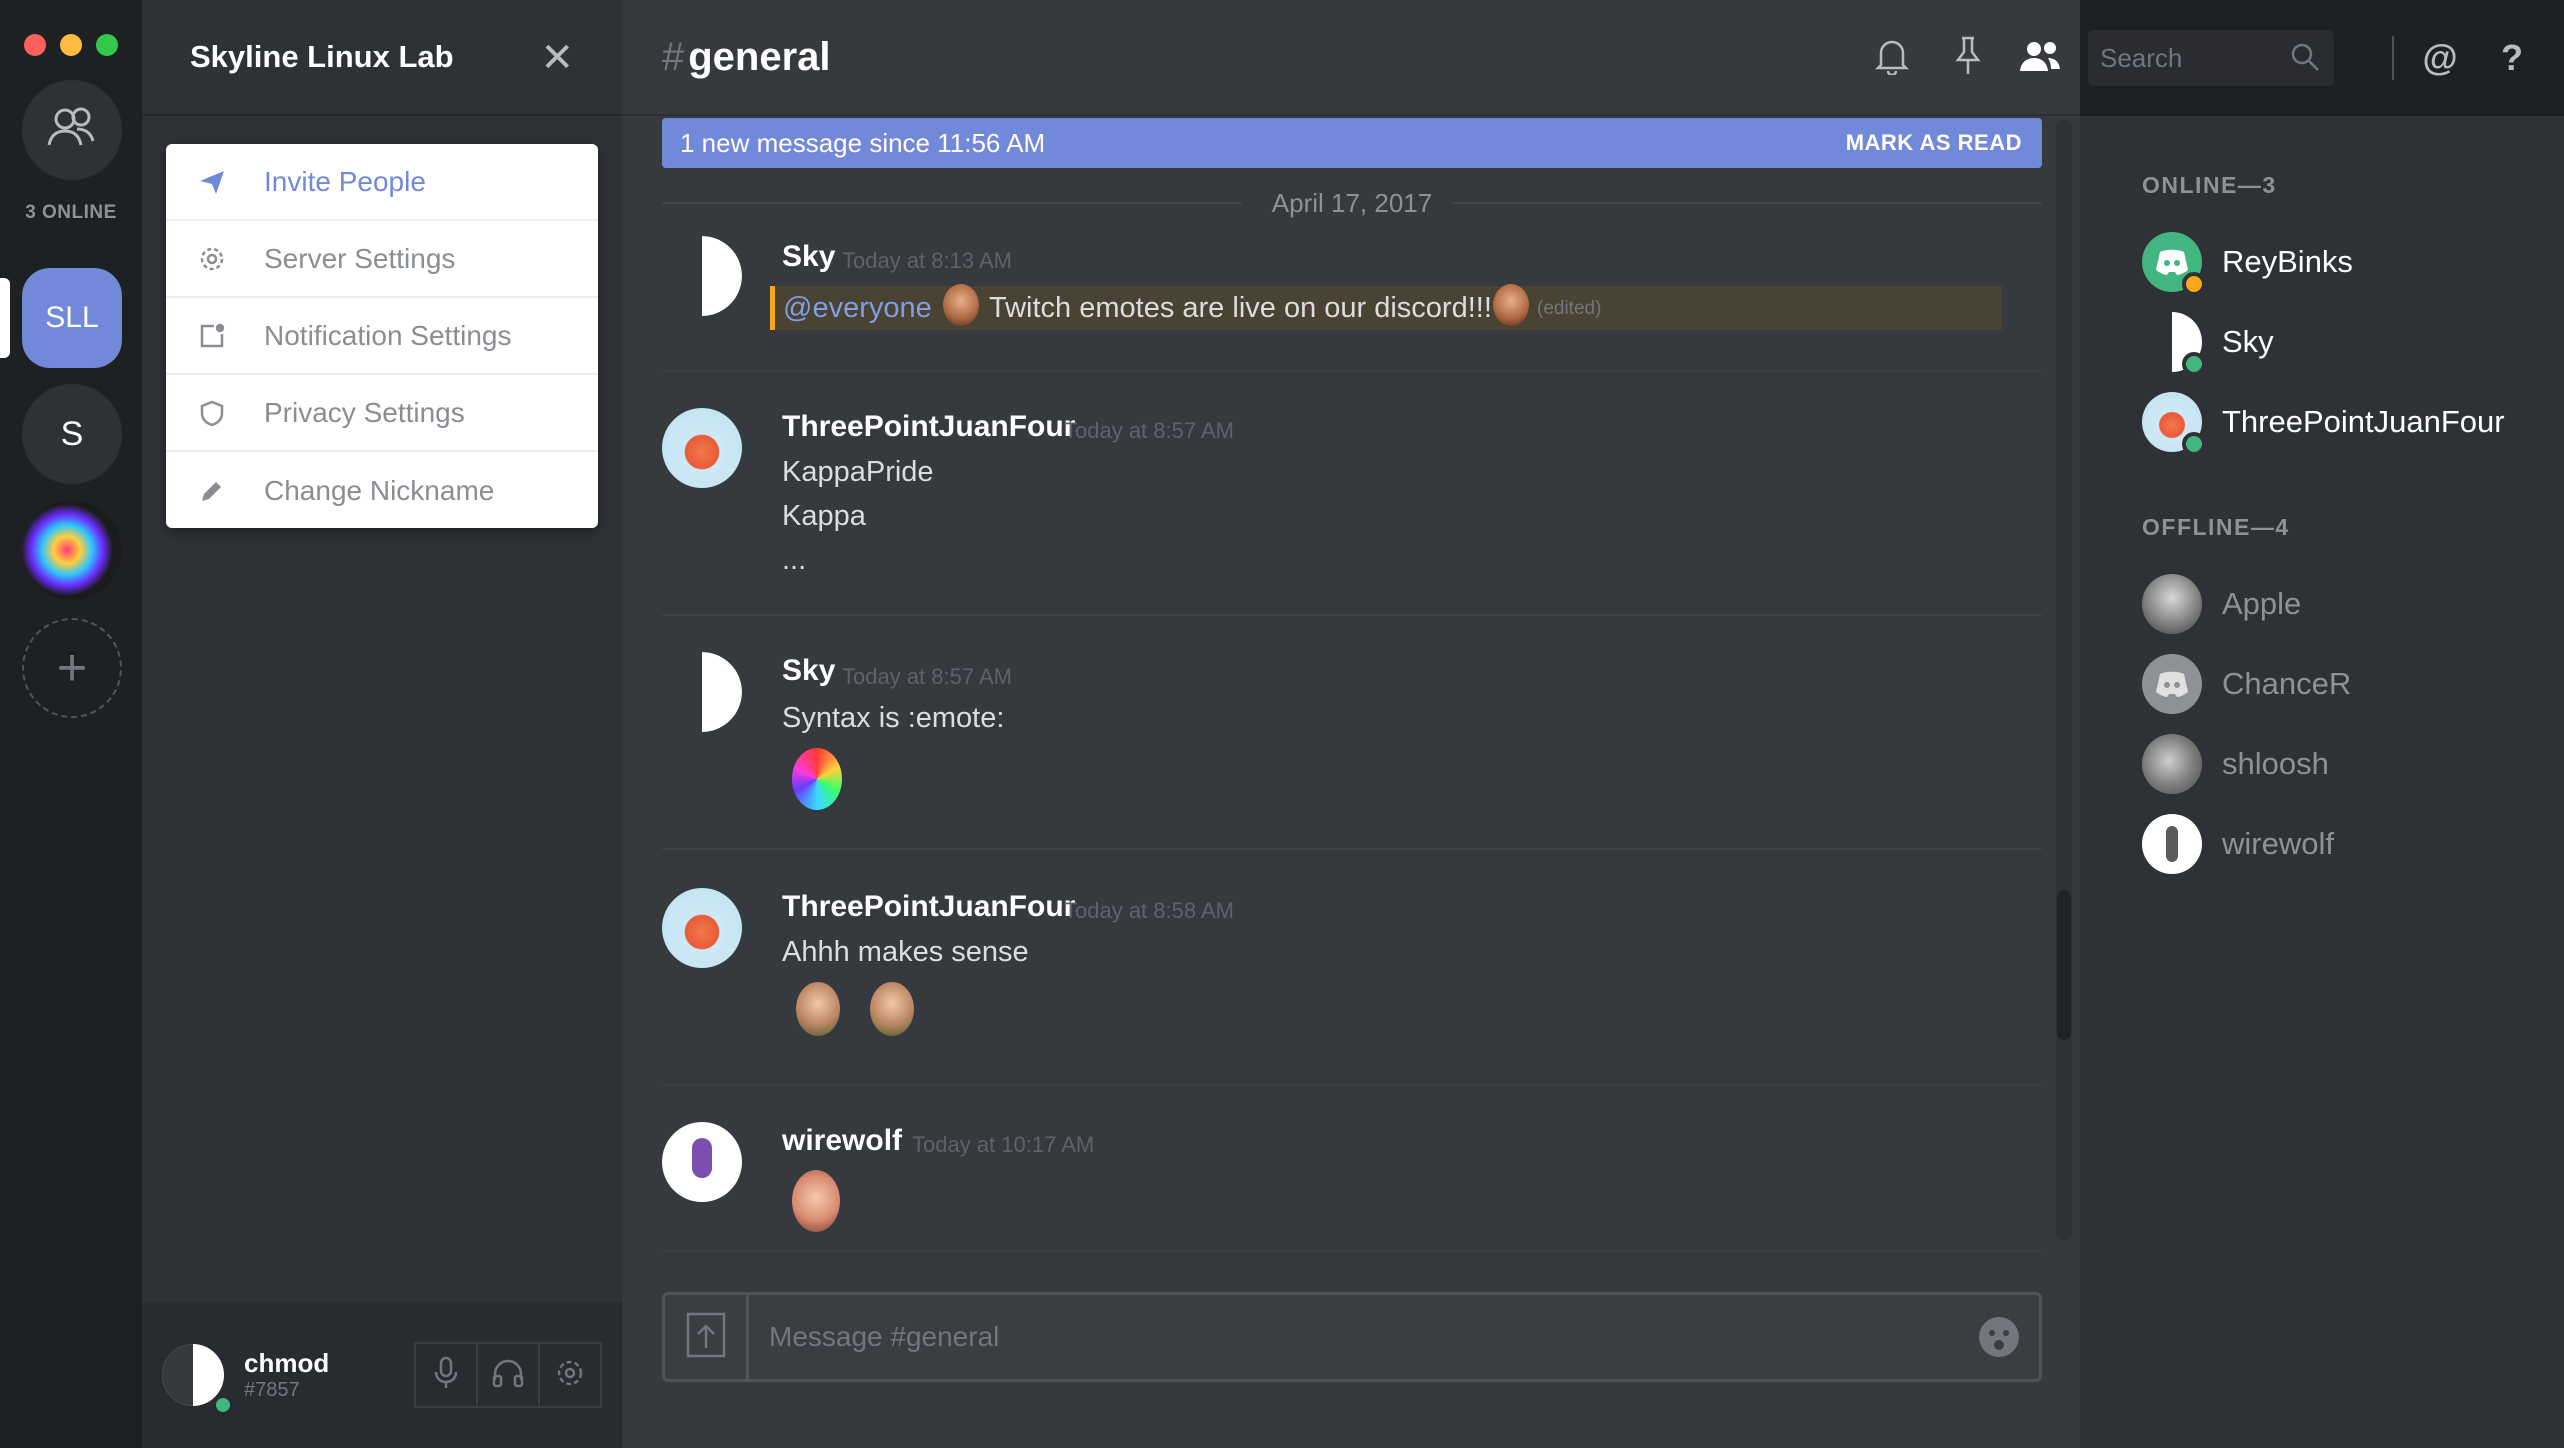 Image resolution: width=2564 pixels, height=1448 pixels. What do you see at coordinates (212, 259) in the screenshot?
I see `gear-icon` at bounding box center [212, 259].